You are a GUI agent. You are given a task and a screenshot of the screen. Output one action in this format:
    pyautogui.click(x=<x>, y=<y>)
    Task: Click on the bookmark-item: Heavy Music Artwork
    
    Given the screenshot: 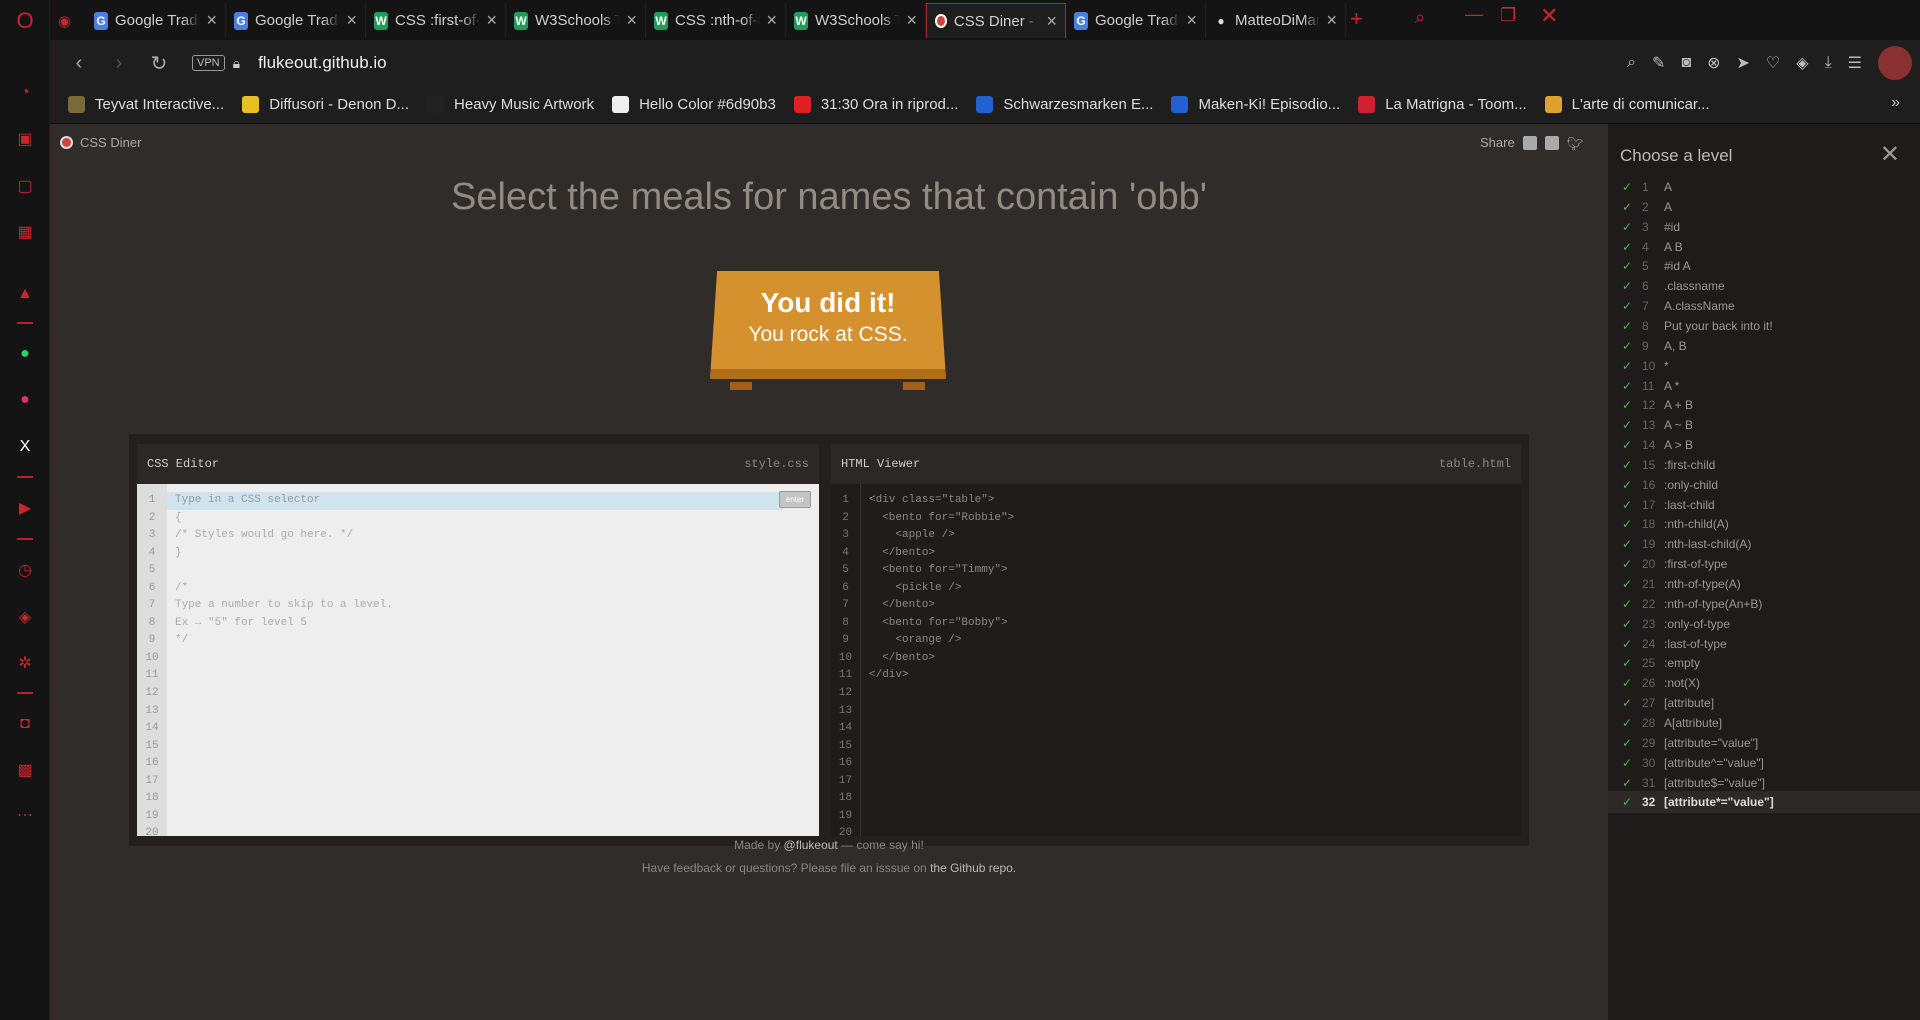 What is the action you would take?
    pyautogui.click(x=510, y=104)
    